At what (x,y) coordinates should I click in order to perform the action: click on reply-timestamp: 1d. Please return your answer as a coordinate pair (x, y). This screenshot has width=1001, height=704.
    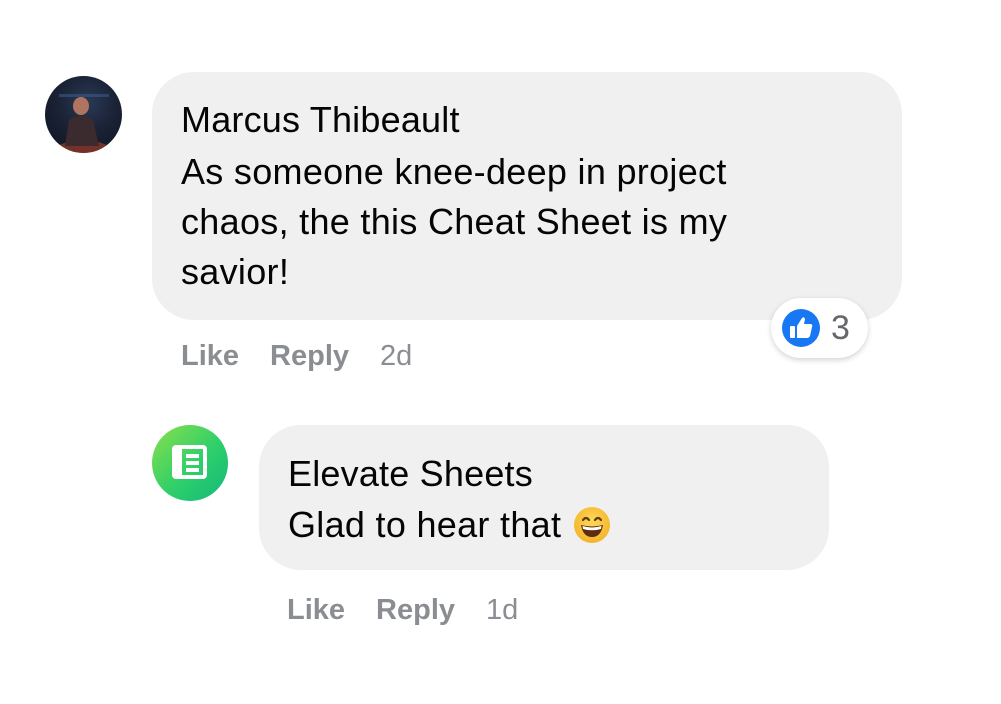
    Looking at the image, I should click on (502, 610).